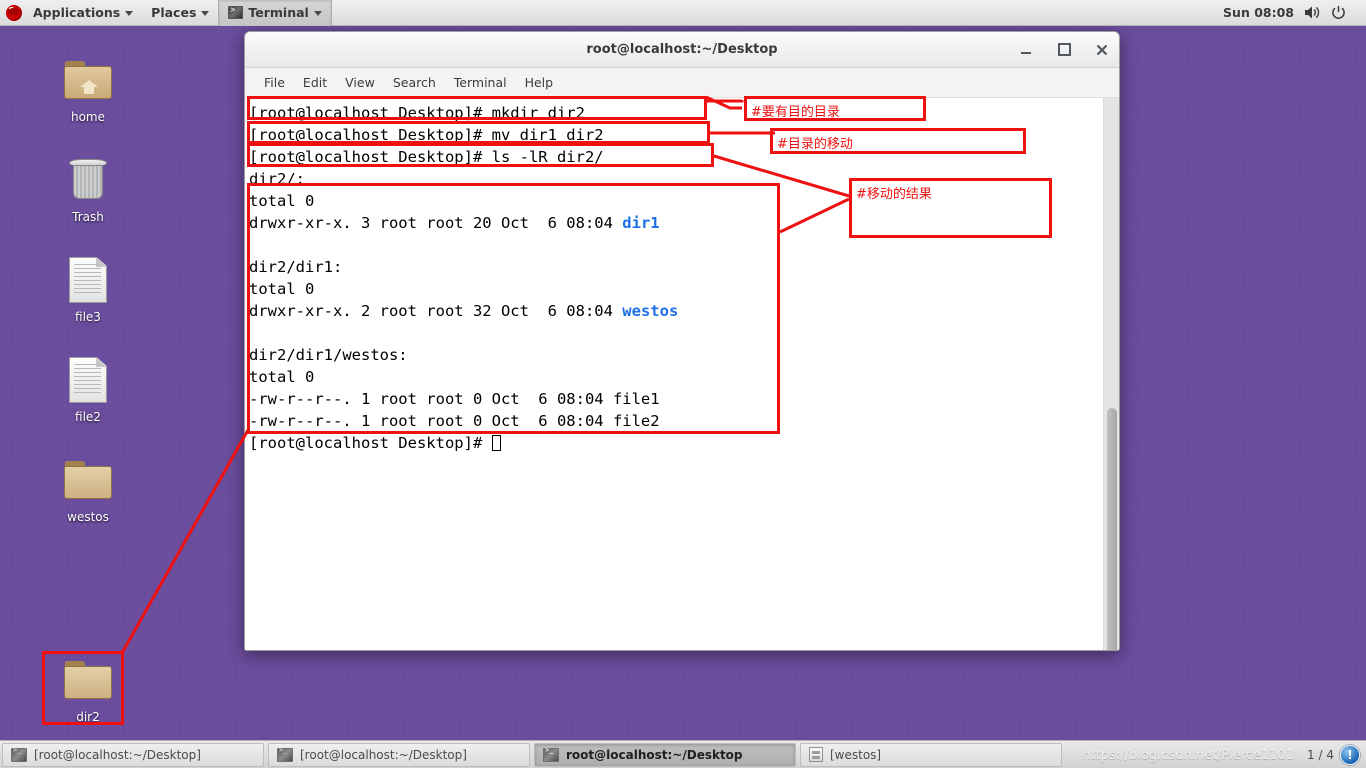 Image resolution: width=1366 pixels, height=768 pixels. I want to click on places-menu: Places, so click(180, 13).